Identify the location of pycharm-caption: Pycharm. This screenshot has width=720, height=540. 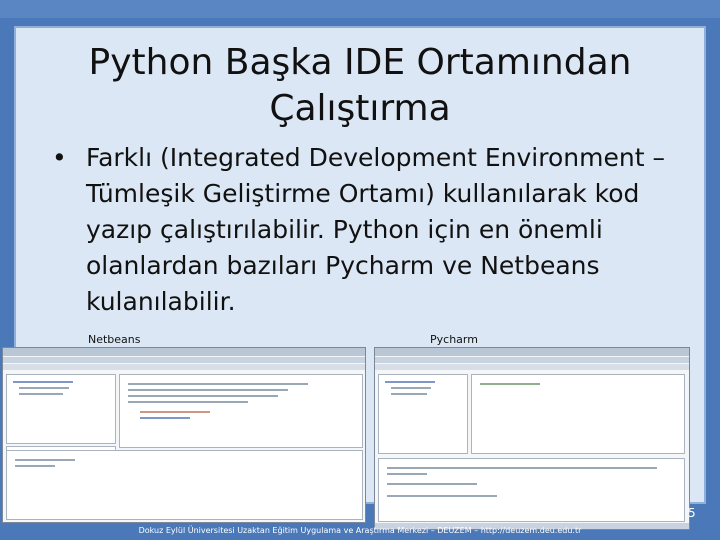
(454, 339).